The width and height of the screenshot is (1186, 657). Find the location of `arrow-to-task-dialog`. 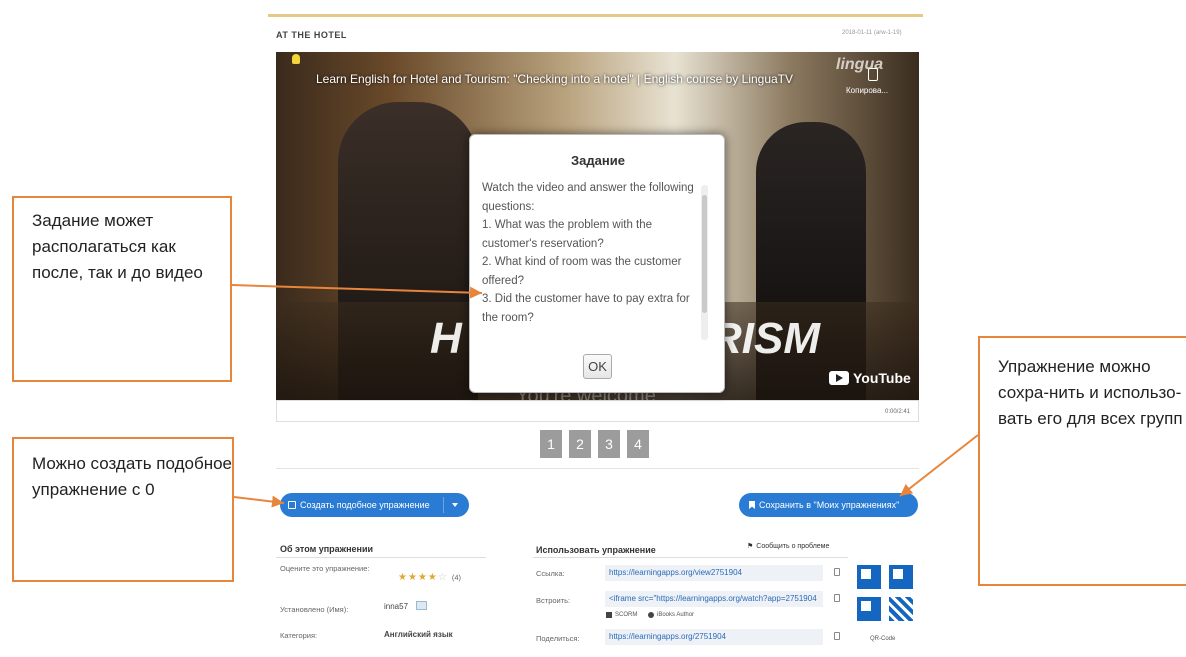

arrow-to-task-dialog is located at coordinates (357, 291).